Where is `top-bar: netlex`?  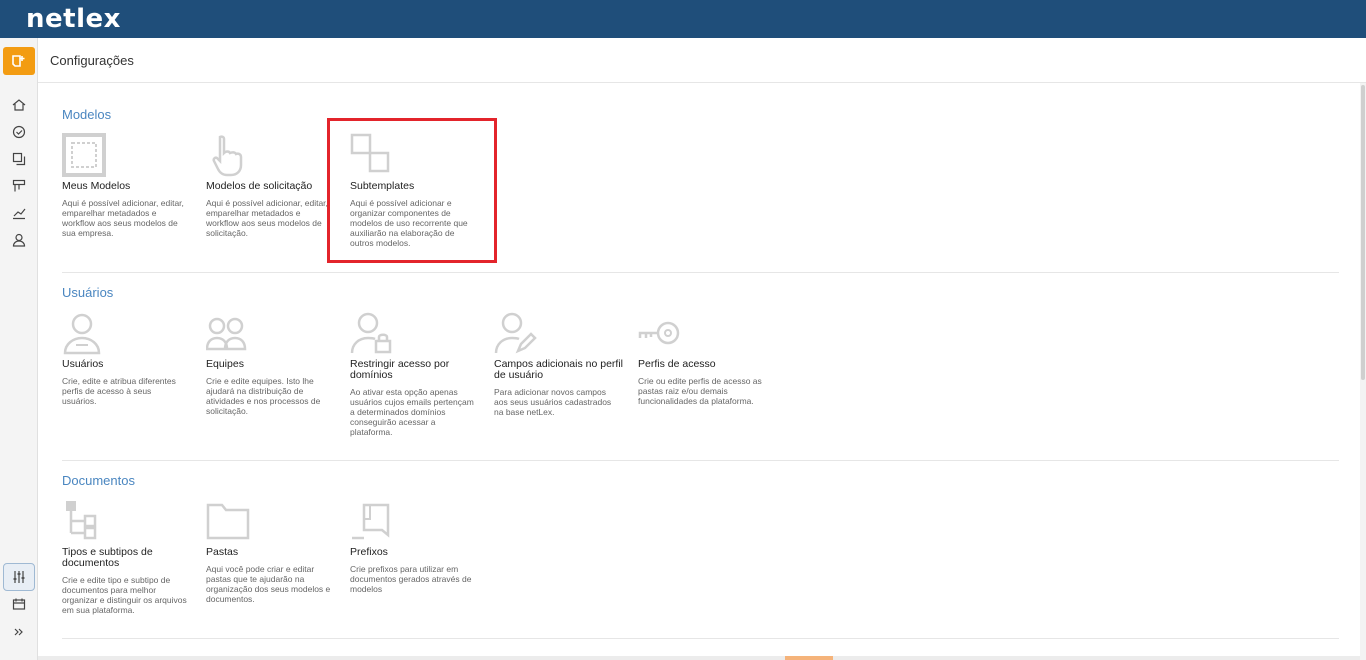
top-bar: netlex is located at coordinates (683, 19).